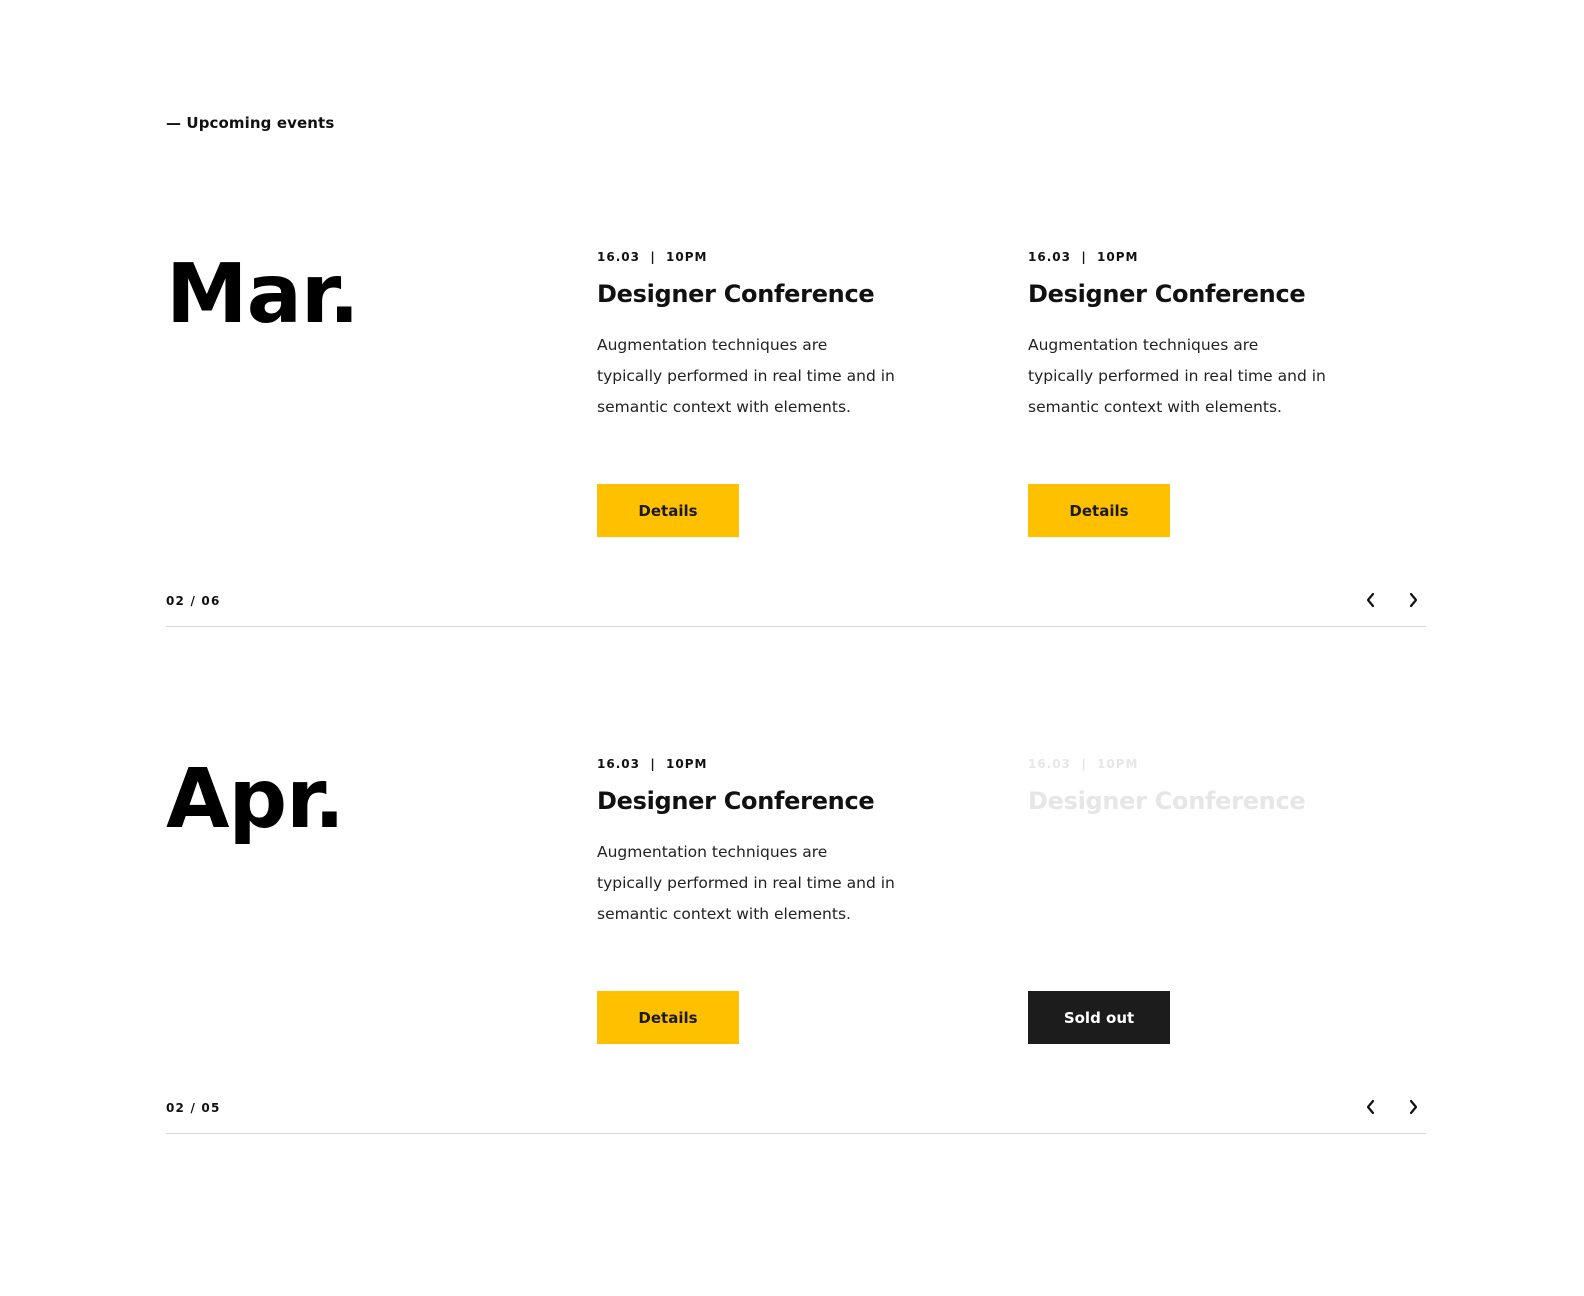  What do you see at coordinates (255, 799) in the screenshot?
I see `month-heading: Apr.` at bounding box center [255, 799].